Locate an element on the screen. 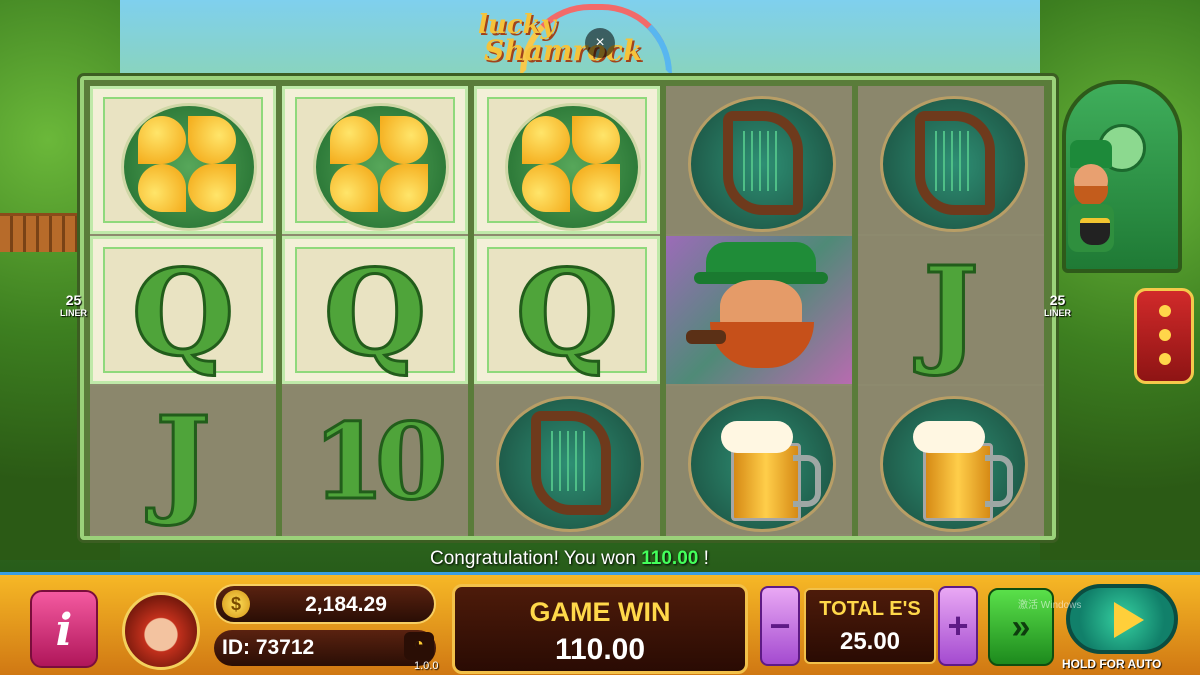  close-icon: × is located at coordinates (600, 43).